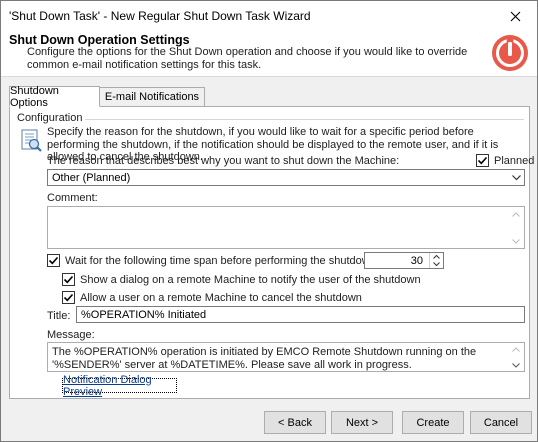  What do you see at coordinates (31, 140) in the screenshot?
I see `configuration-icon` at bounding box center [31, 140].